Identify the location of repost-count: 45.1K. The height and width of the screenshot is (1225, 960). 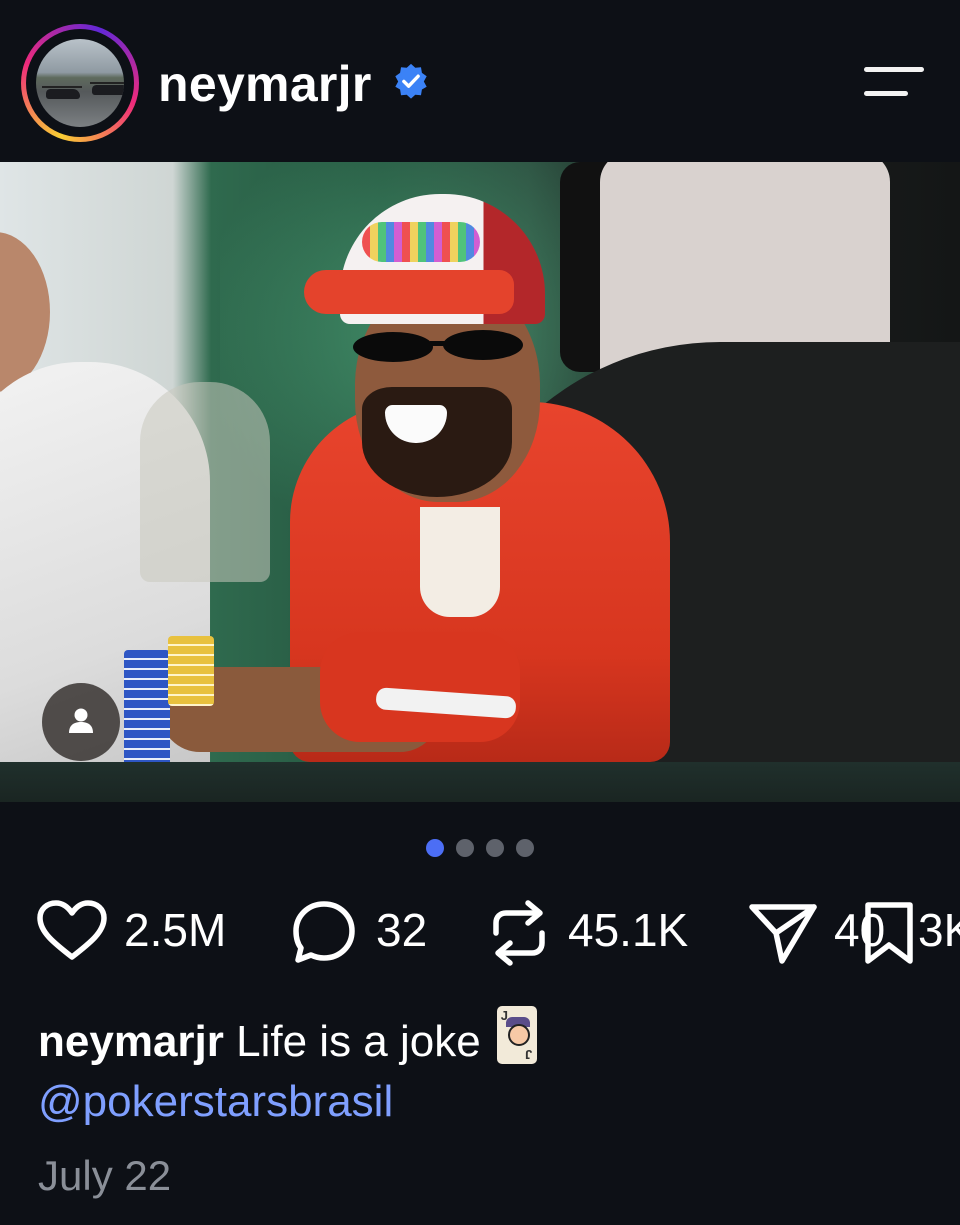
(628, 930).